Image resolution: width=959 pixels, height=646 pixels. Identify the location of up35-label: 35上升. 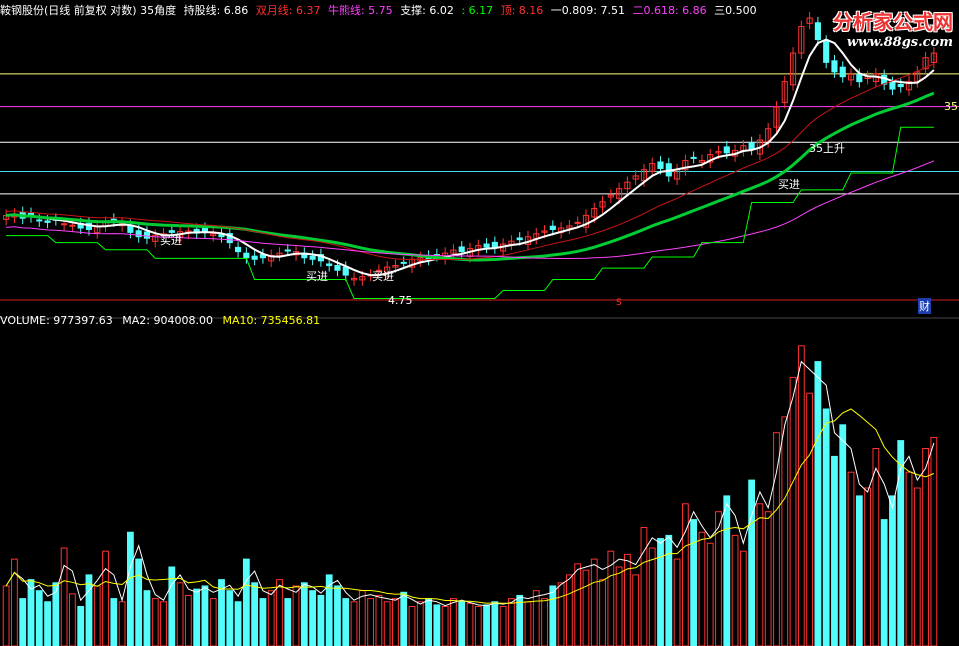
(827, 148).